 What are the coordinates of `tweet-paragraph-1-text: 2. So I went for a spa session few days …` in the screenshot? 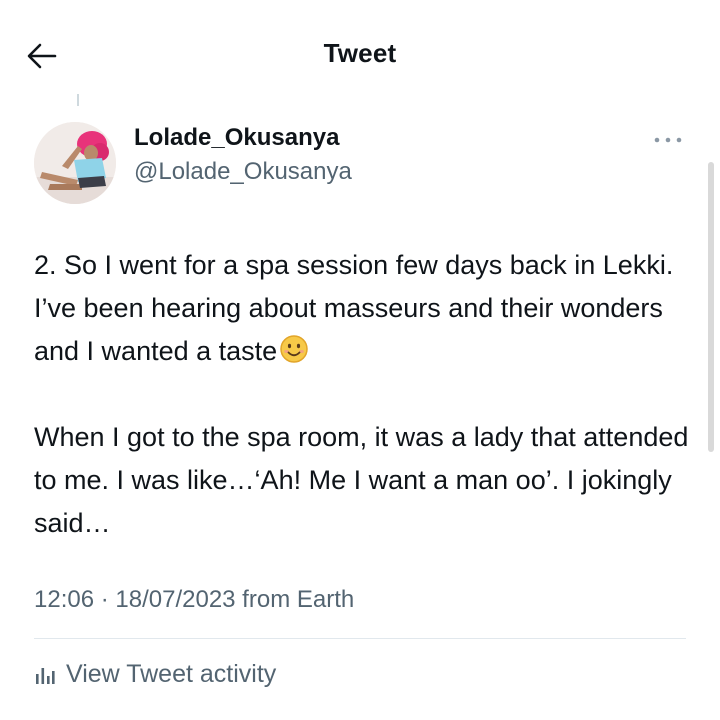 It's located at (354, 308).